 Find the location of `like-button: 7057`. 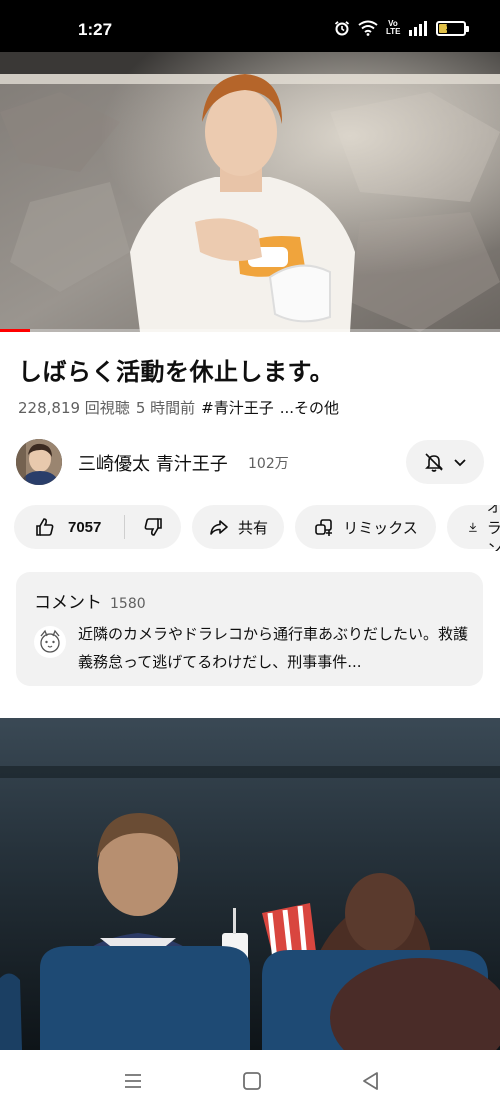

like-button: 7057 is located at coordinates (69, 527).